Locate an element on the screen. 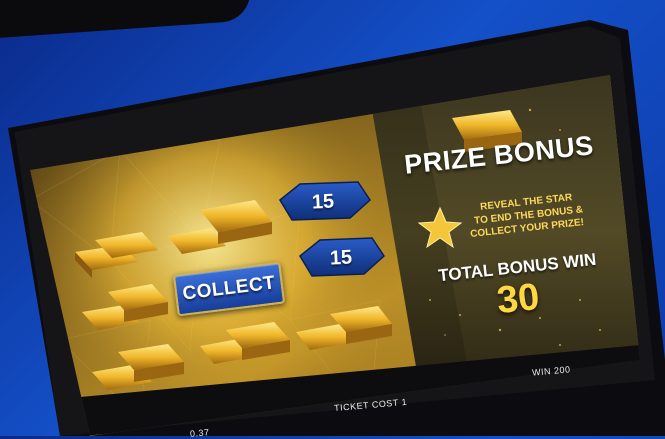 The height and width of the screenshot is (439, 665). balance-partial-label: 0.37 is located at coordinates (199, 433).